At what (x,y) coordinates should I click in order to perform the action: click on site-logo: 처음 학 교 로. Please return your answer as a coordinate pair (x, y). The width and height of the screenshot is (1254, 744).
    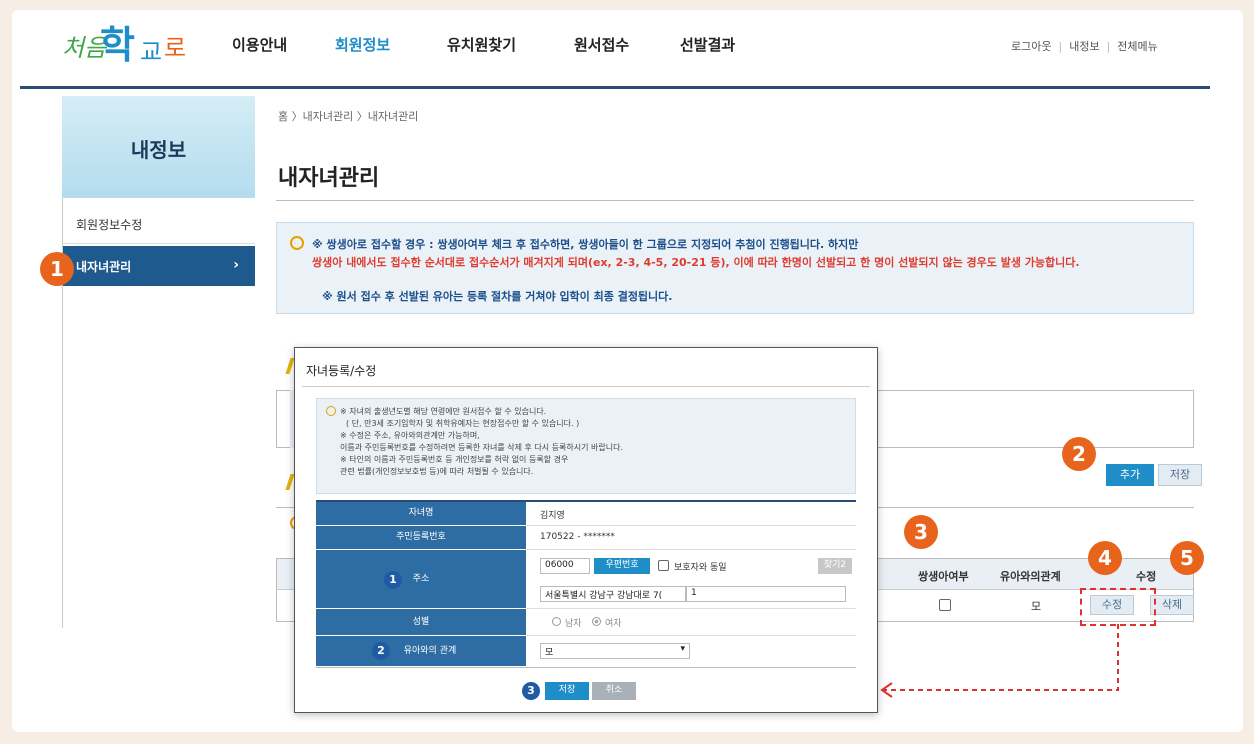
    Looking at the image, I should click on (125, 43).